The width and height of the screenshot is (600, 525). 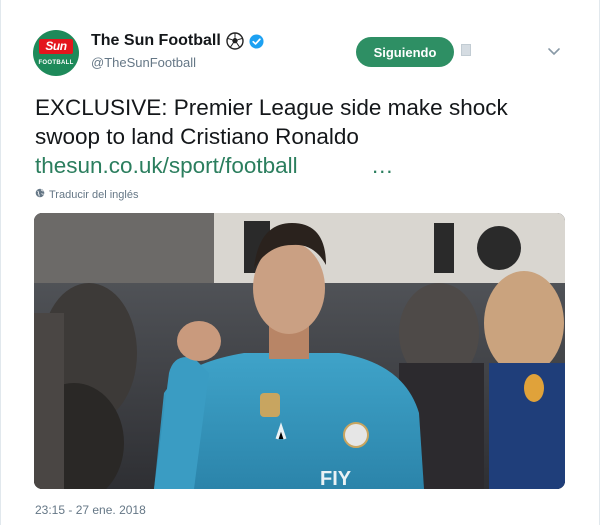 I want to click on avatar: Sun FOOTBALL, so click(x=56, y=53).